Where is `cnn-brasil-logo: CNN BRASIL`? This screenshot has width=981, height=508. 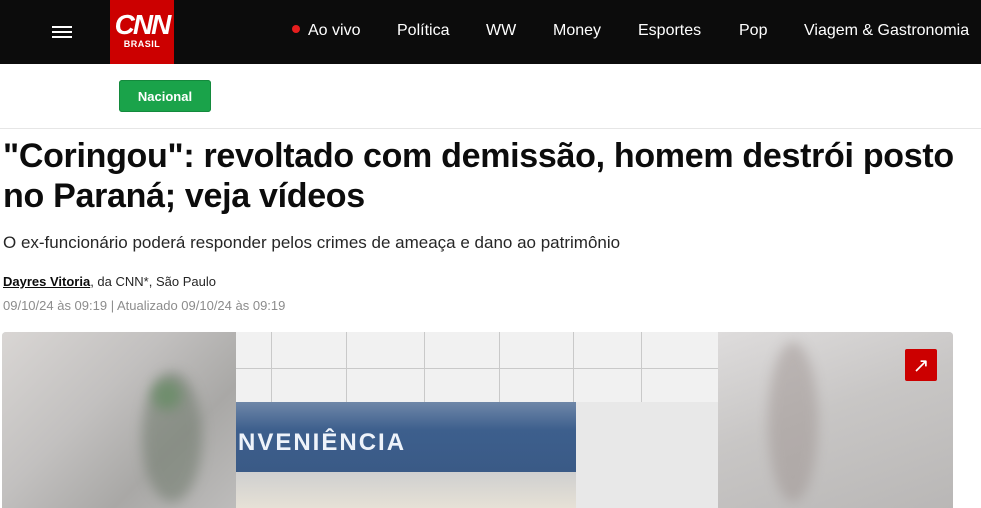 cnn-brasil-logo: CNN BRASIL is located at coordinates (142, 32).